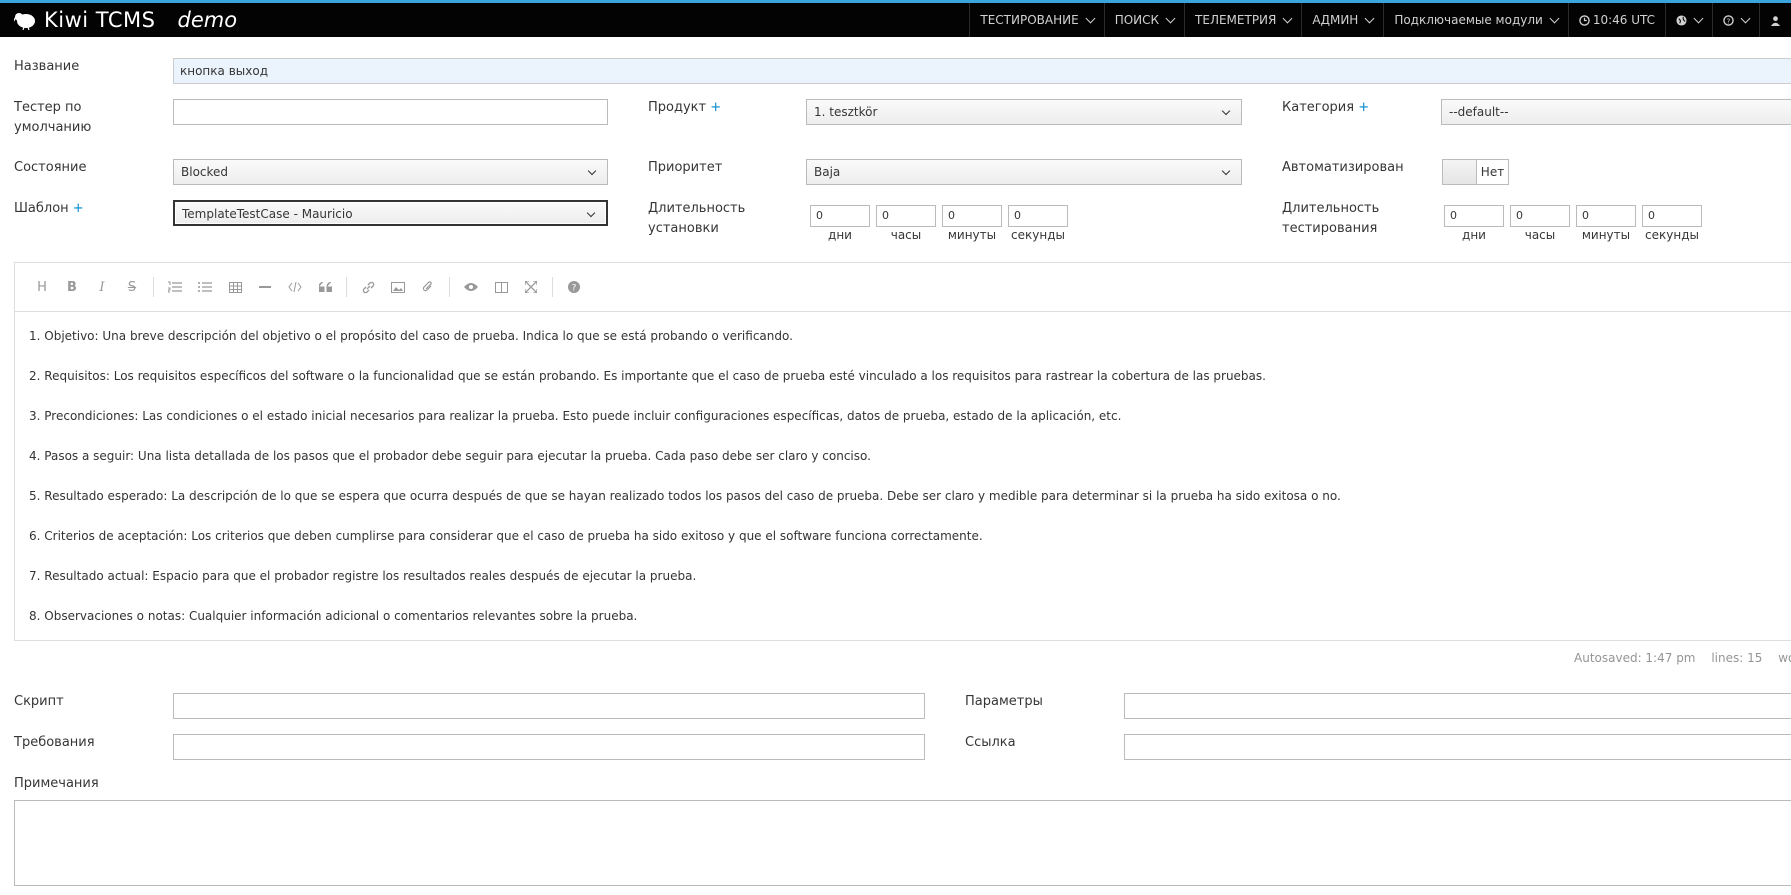  What do you see at coordinates (325, 287) in the screenshot?
I see `quote-icon` at bounding box center [325, 287].